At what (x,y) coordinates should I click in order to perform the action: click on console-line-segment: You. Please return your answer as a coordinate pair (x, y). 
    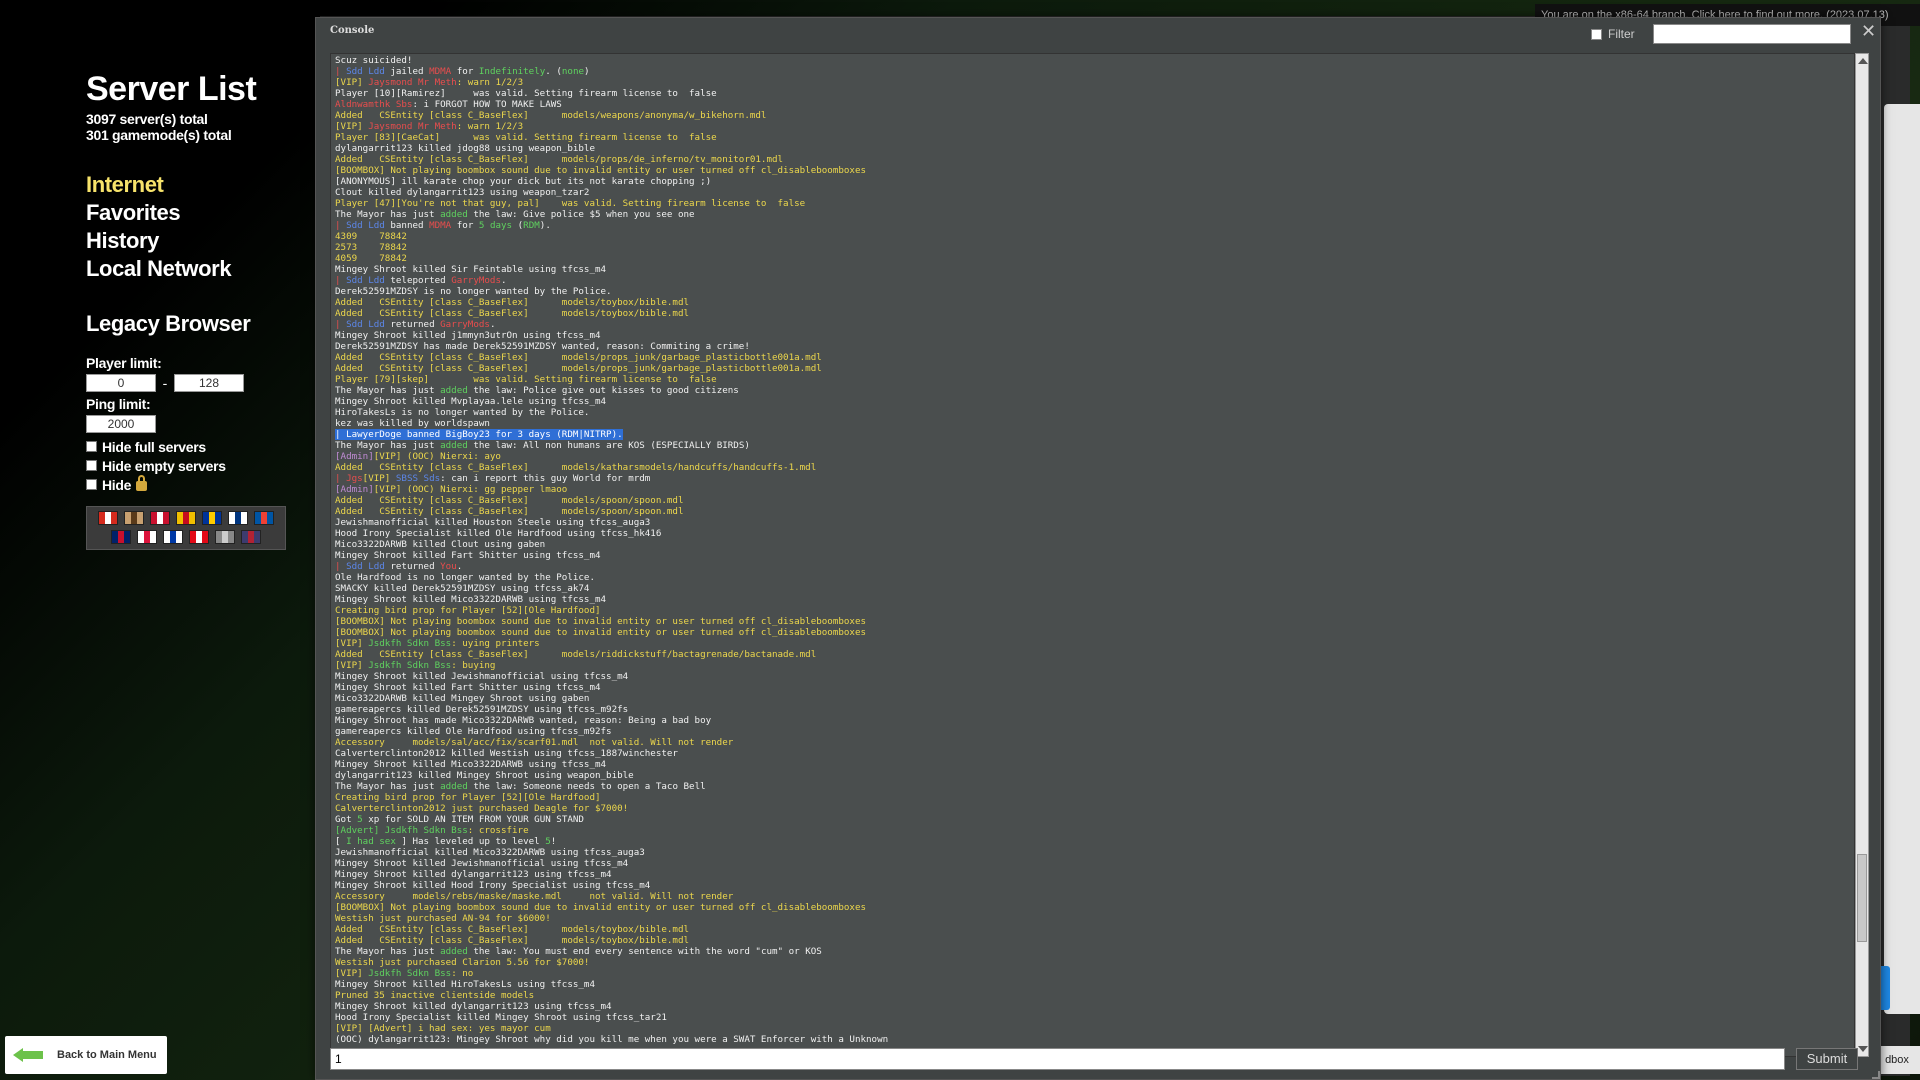
    Looking at the image, I should click on (448, 566).